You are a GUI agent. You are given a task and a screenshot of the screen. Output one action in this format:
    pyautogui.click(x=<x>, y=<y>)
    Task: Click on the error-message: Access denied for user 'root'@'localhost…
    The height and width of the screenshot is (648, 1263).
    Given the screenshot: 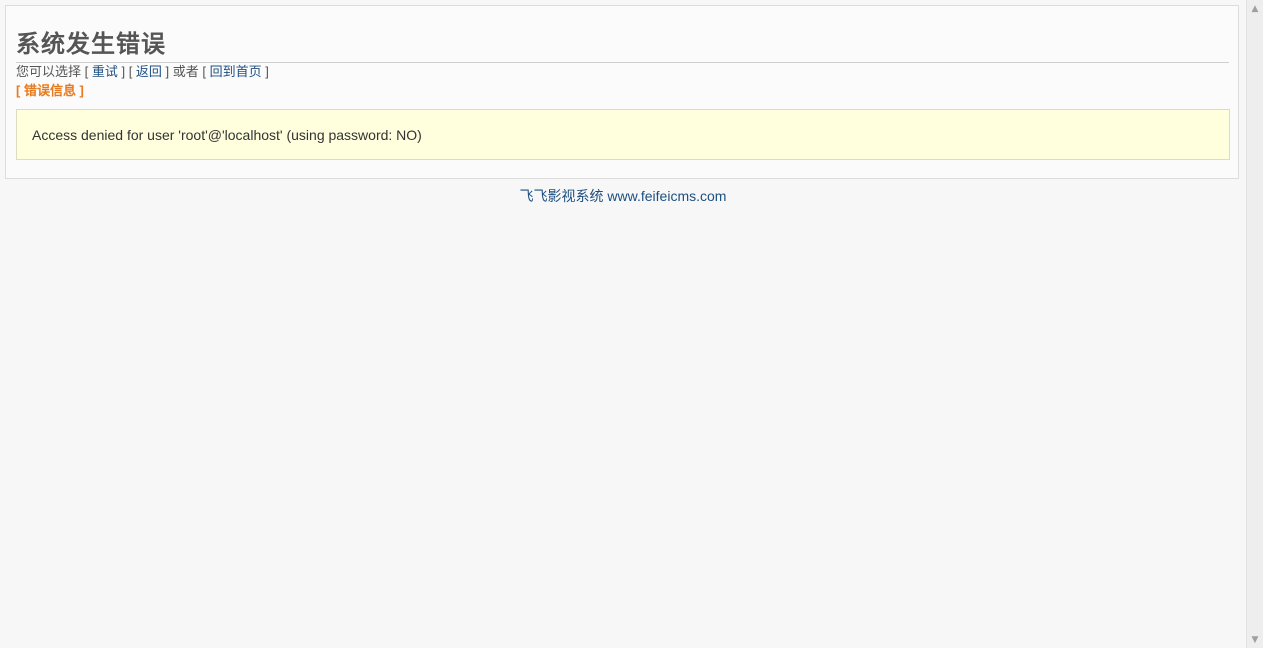 What is the action you would take?
    pyautogui.click(x=227, y=135)
    